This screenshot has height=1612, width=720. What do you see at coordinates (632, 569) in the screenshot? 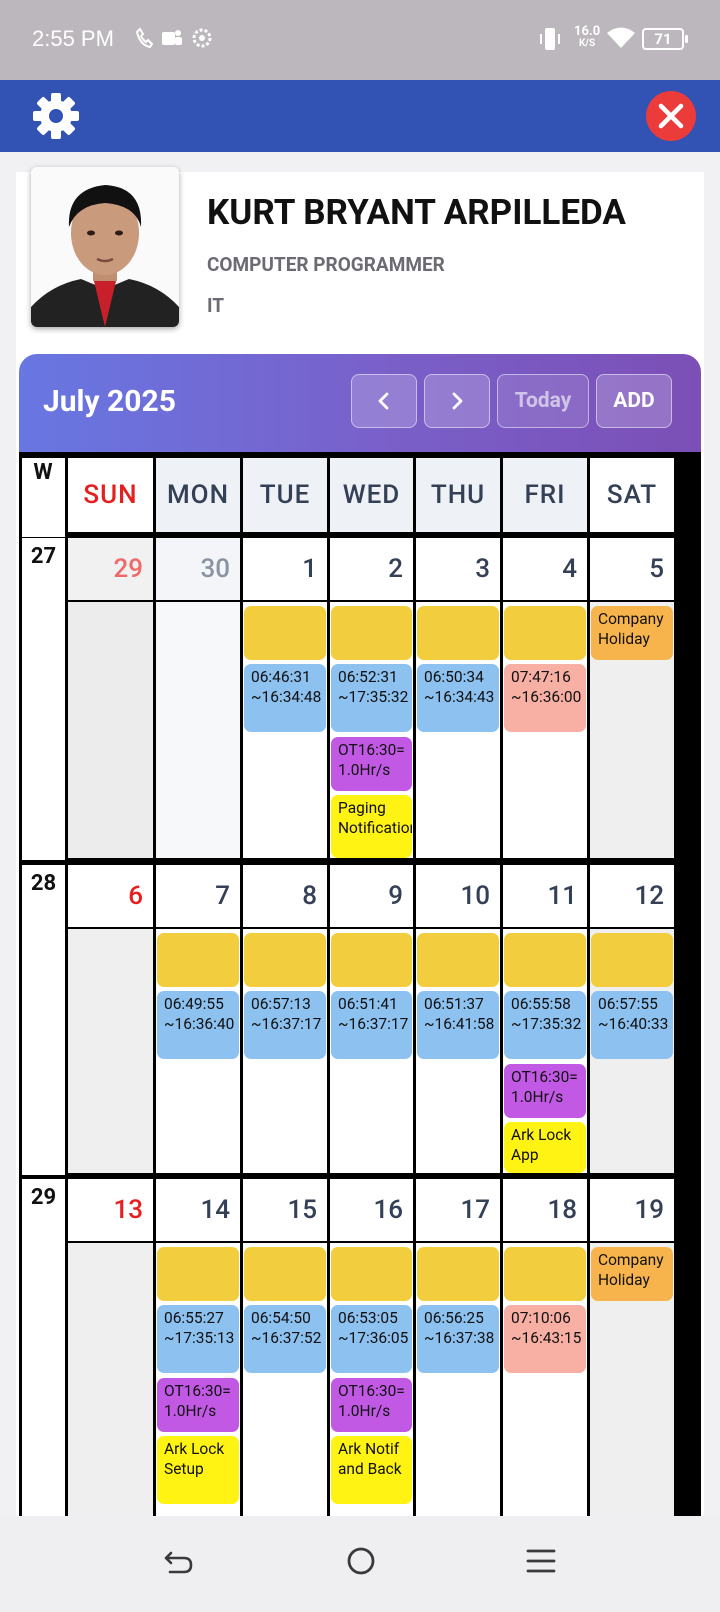
I see `day-number-cell: 5` at bounding box center [632, 569].